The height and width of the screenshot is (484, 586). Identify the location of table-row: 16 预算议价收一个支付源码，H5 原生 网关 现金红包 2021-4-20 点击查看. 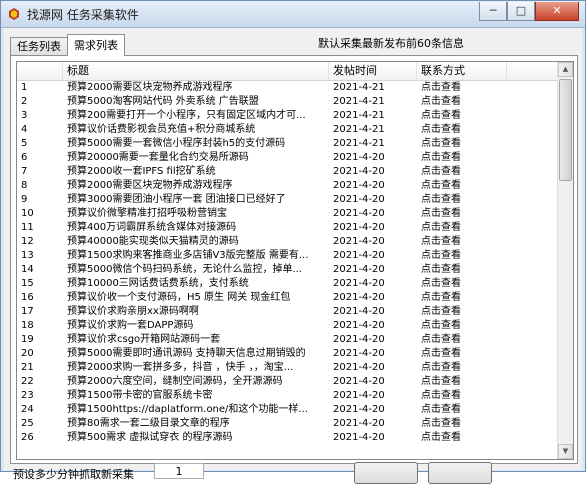
(287, 298).